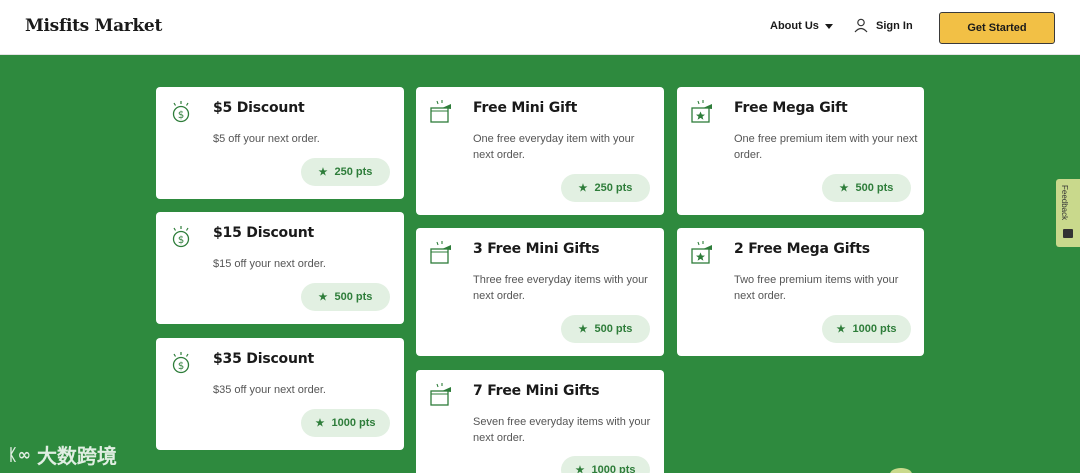 The height and width of the screenshot is (473, 1080). What do you see at coordinates (861, 25) in the screenshot?
I see `user-icon` at bounding box center [861, 25].